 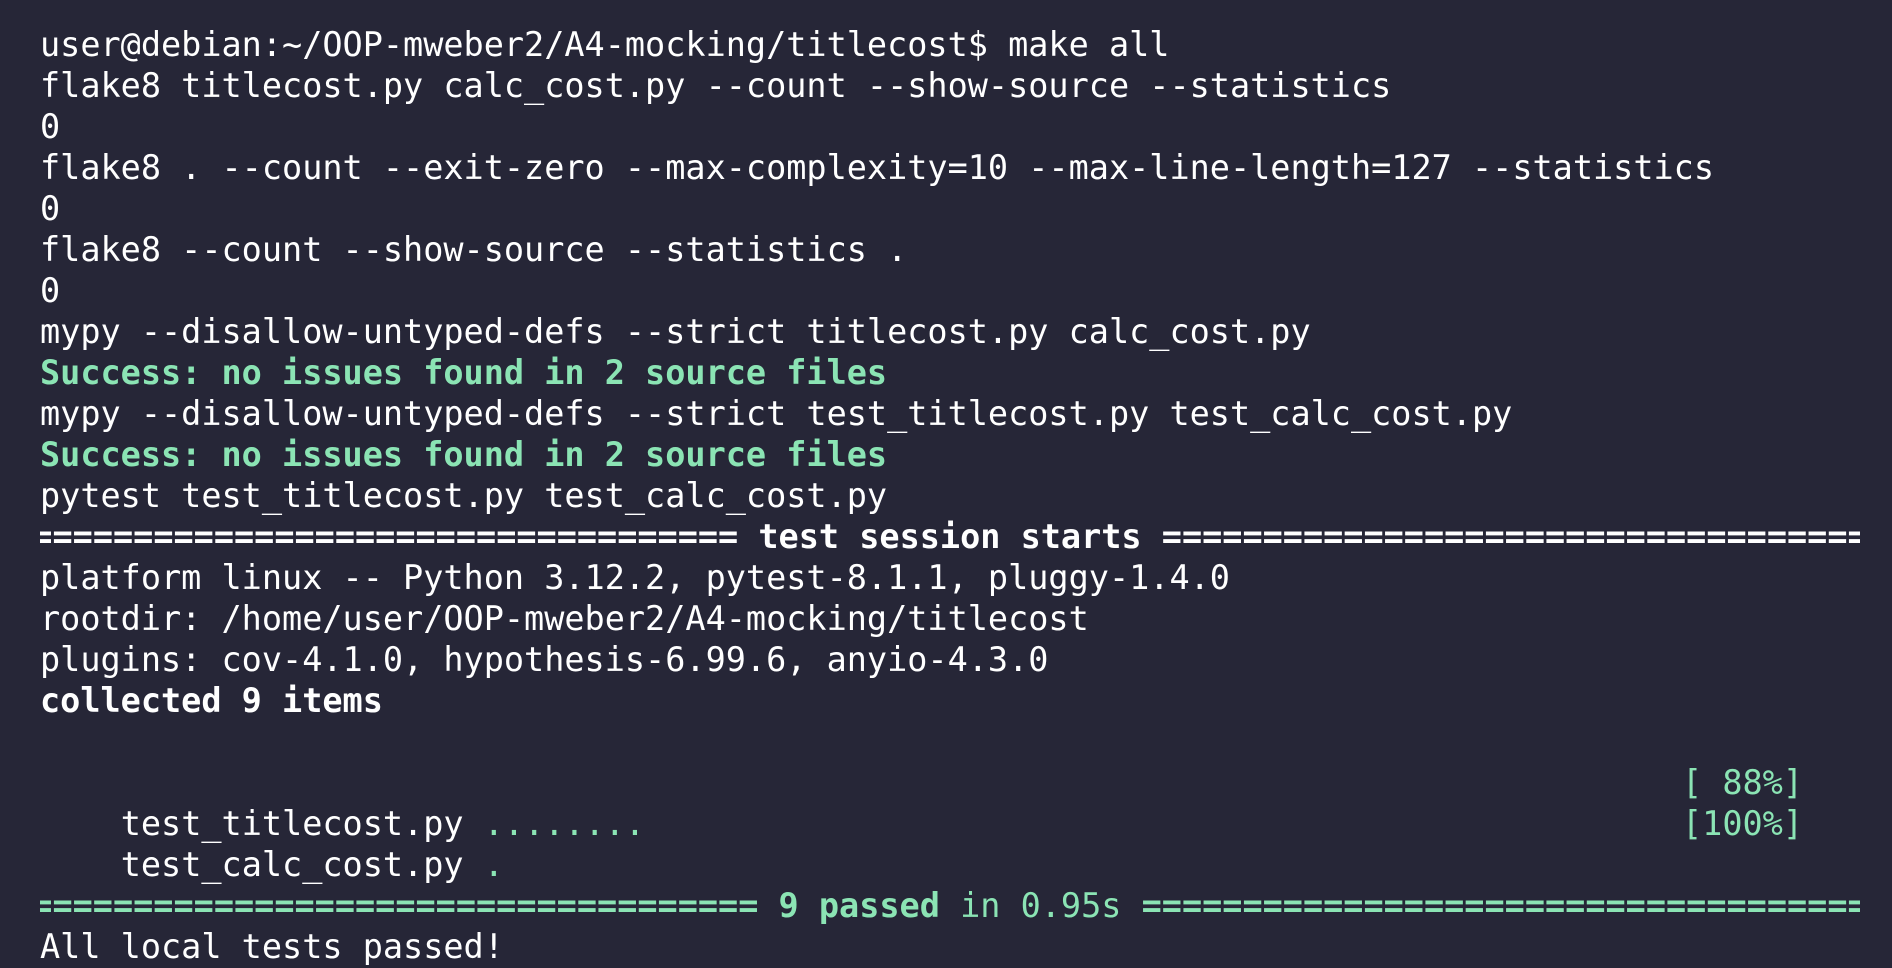 I want to click on test-file-row: test_calc_cost.py . [100%], so click(x=950, y=843).